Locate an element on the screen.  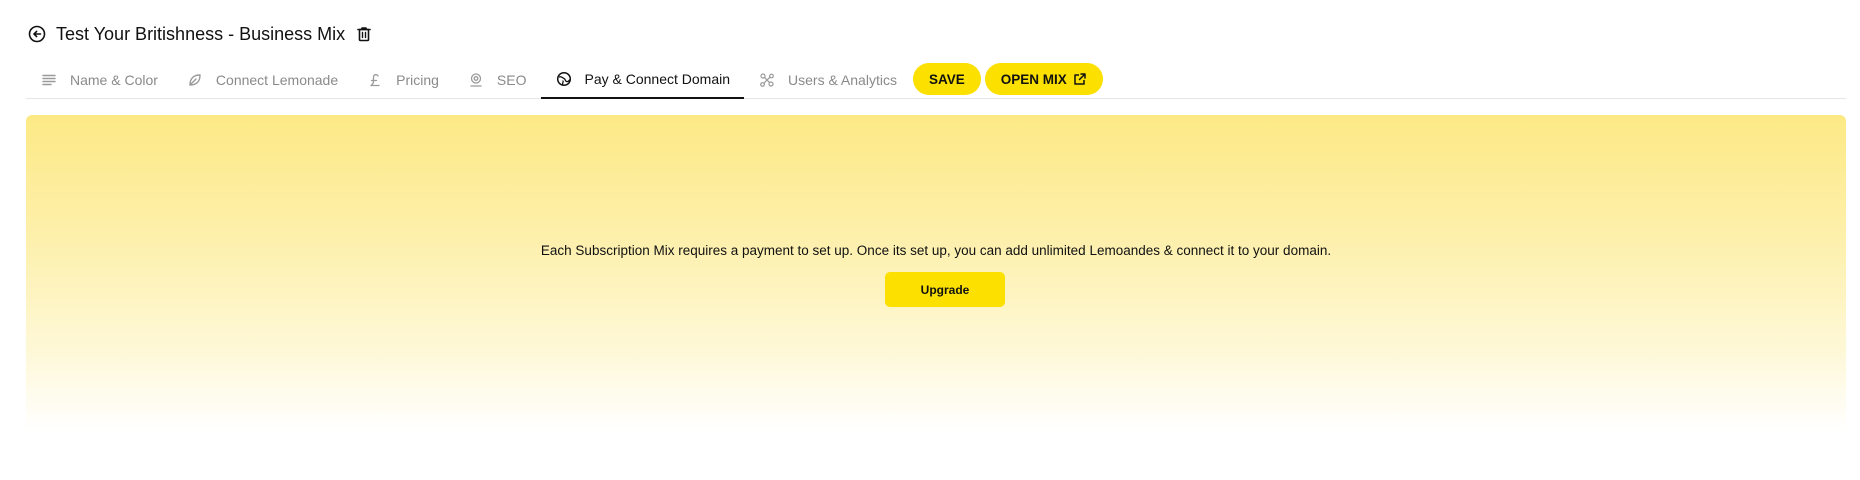
trash-icon is located at coordinates (364, 34).